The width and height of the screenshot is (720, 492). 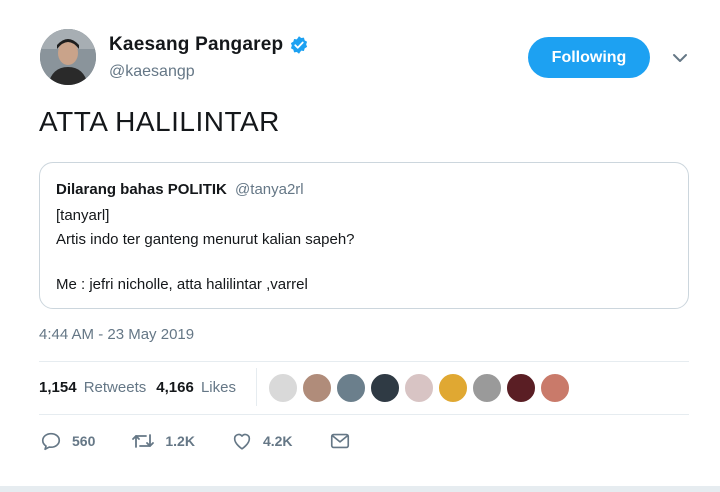 What do you see at coordinates (299, 45) in the screenshot?
I see `verified-badge-icon` at bounding box center [299, 45].